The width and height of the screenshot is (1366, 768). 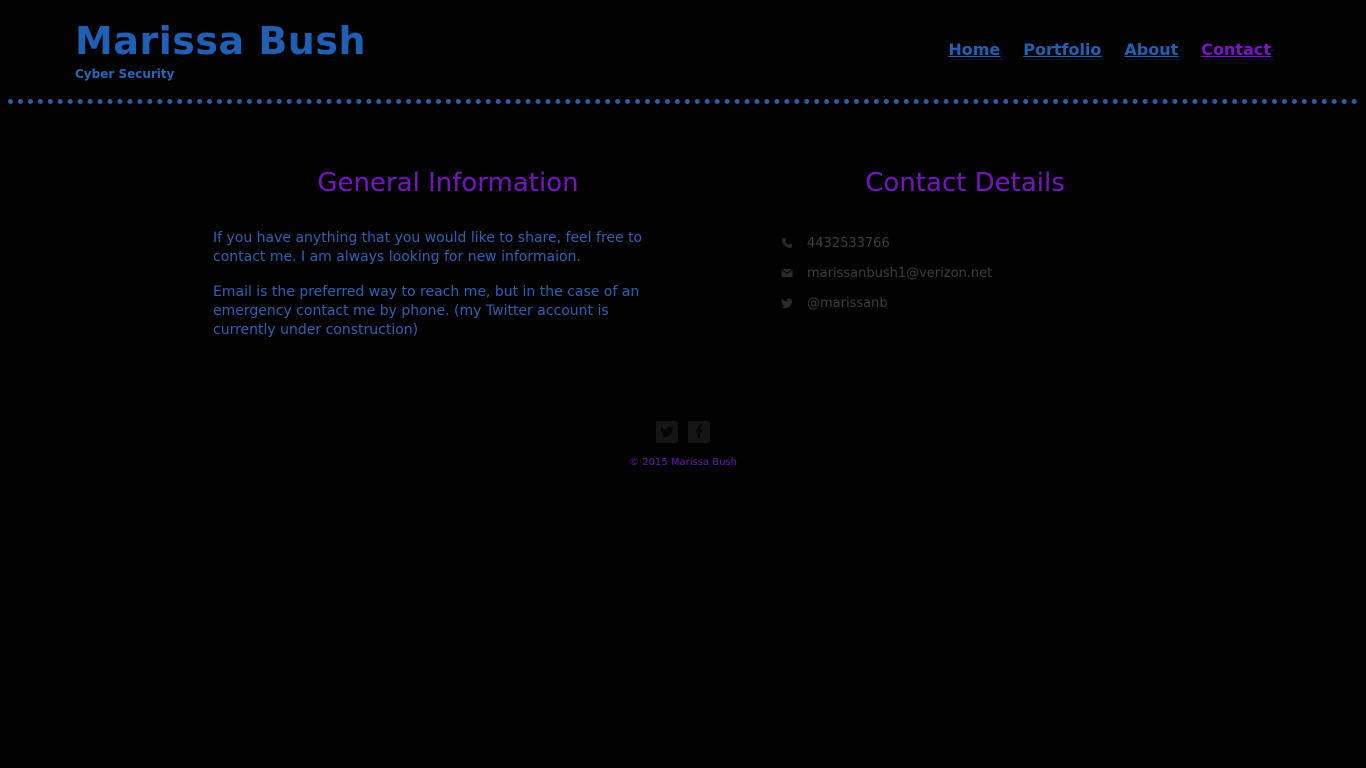 I want to click on facebook-icon, so click(x=699, y=432).